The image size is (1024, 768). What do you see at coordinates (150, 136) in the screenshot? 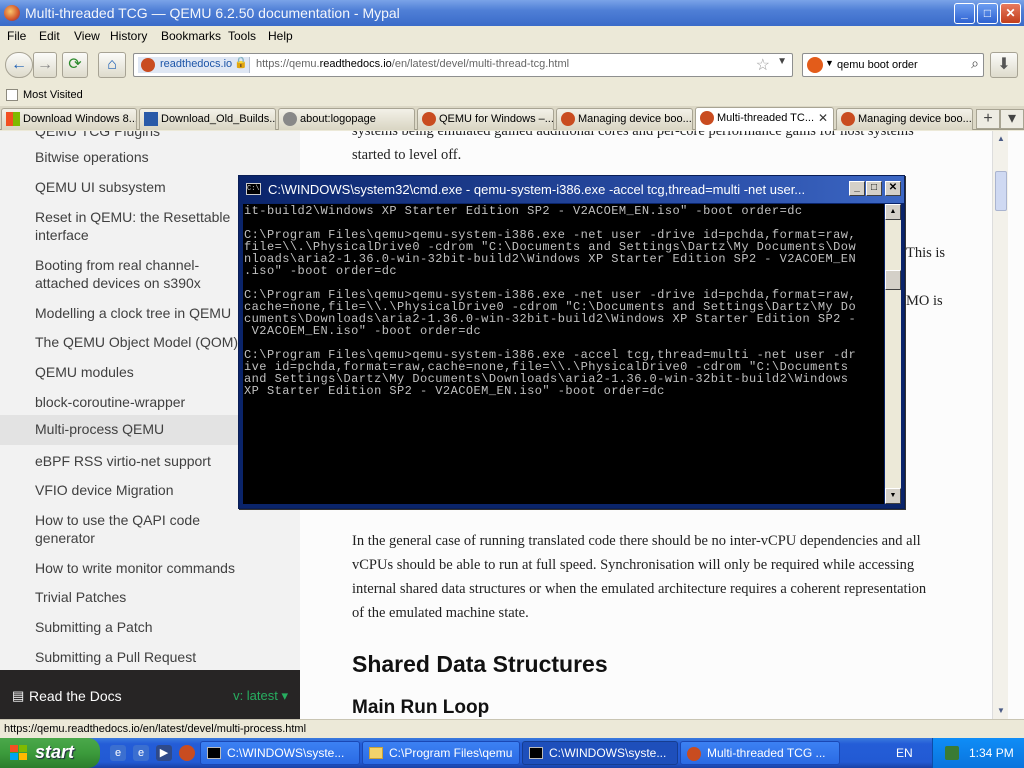
I see `sidebar-item-qemu-tcg-plugins: QEMU TCG Plugins` at bounding box center [150, 136].